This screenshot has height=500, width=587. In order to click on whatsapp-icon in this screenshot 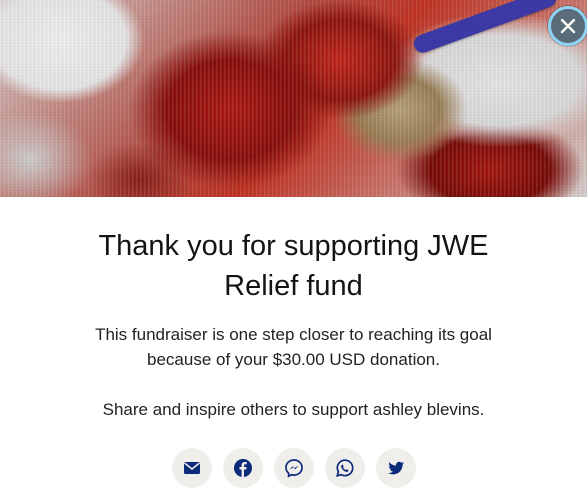, I will do `click(344, 468)`.